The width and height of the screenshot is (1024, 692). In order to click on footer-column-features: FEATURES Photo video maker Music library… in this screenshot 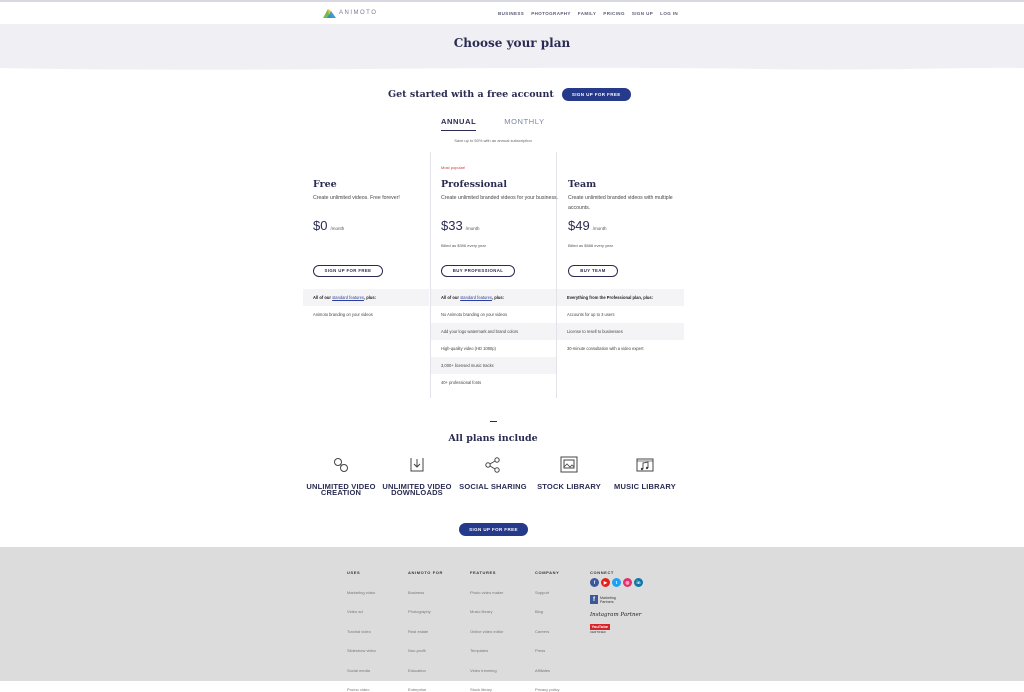, I will do `click(486, 631)`.